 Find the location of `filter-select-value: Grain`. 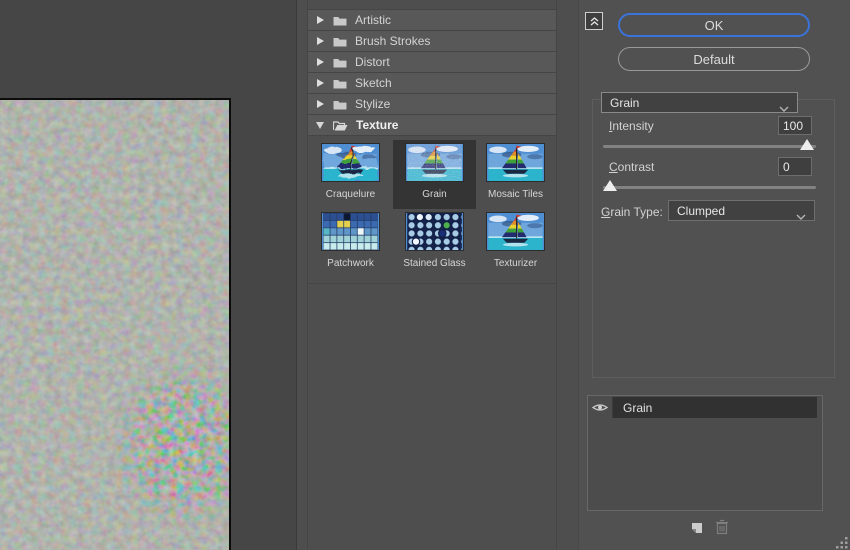

filter-select-value: Grain is located at coordinates (625, 102).